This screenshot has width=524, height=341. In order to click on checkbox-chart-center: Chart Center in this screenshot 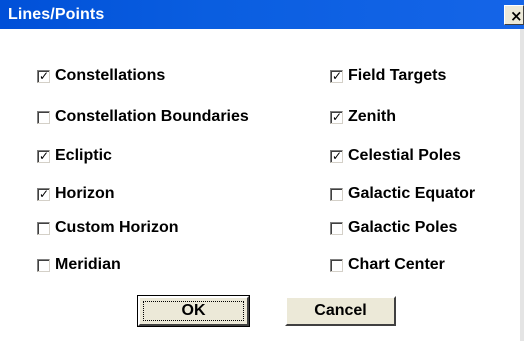, I will do `click(387, 265)`.